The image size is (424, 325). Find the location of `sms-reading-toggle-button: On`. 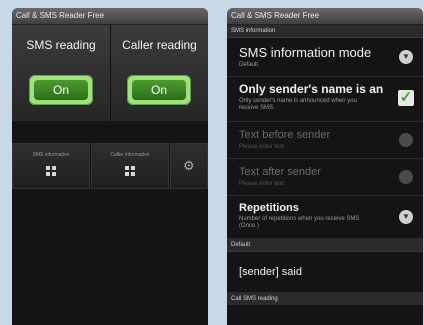

sms-reading-toggle-button: On is located at coordinates (61, 90).